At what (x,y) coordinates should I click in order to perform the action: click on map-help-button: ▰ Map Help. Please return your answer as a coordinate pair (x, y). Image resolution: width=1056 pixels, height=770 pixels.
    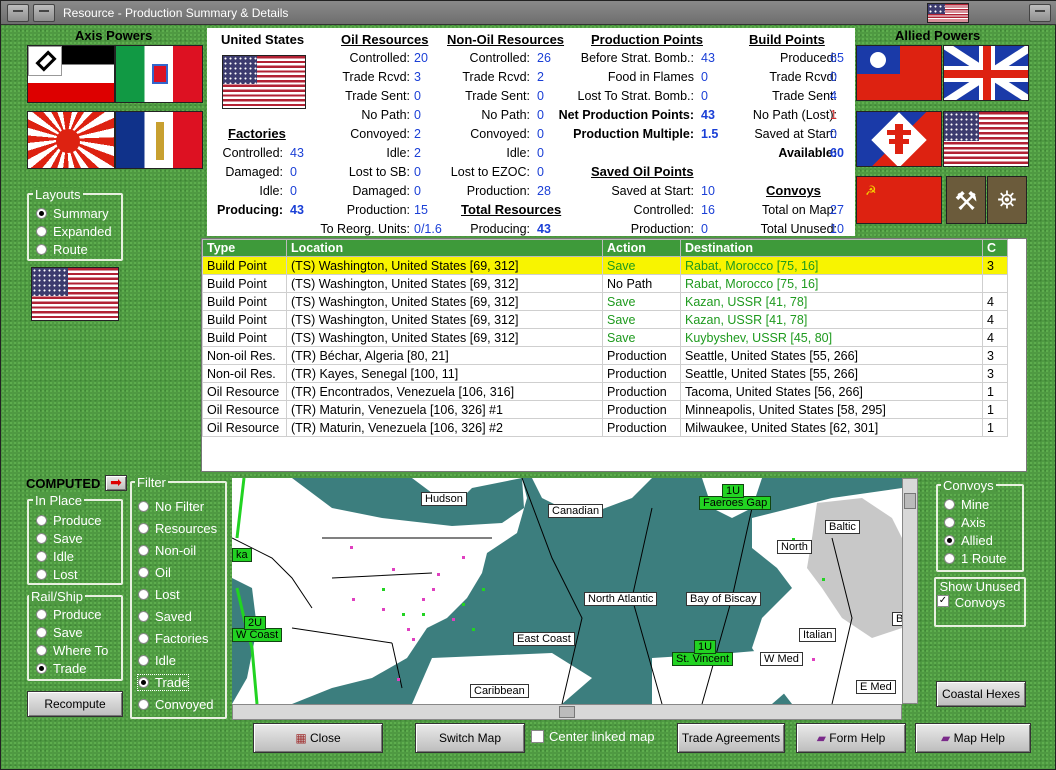
    Looking at the image, I should click on (973, 738).